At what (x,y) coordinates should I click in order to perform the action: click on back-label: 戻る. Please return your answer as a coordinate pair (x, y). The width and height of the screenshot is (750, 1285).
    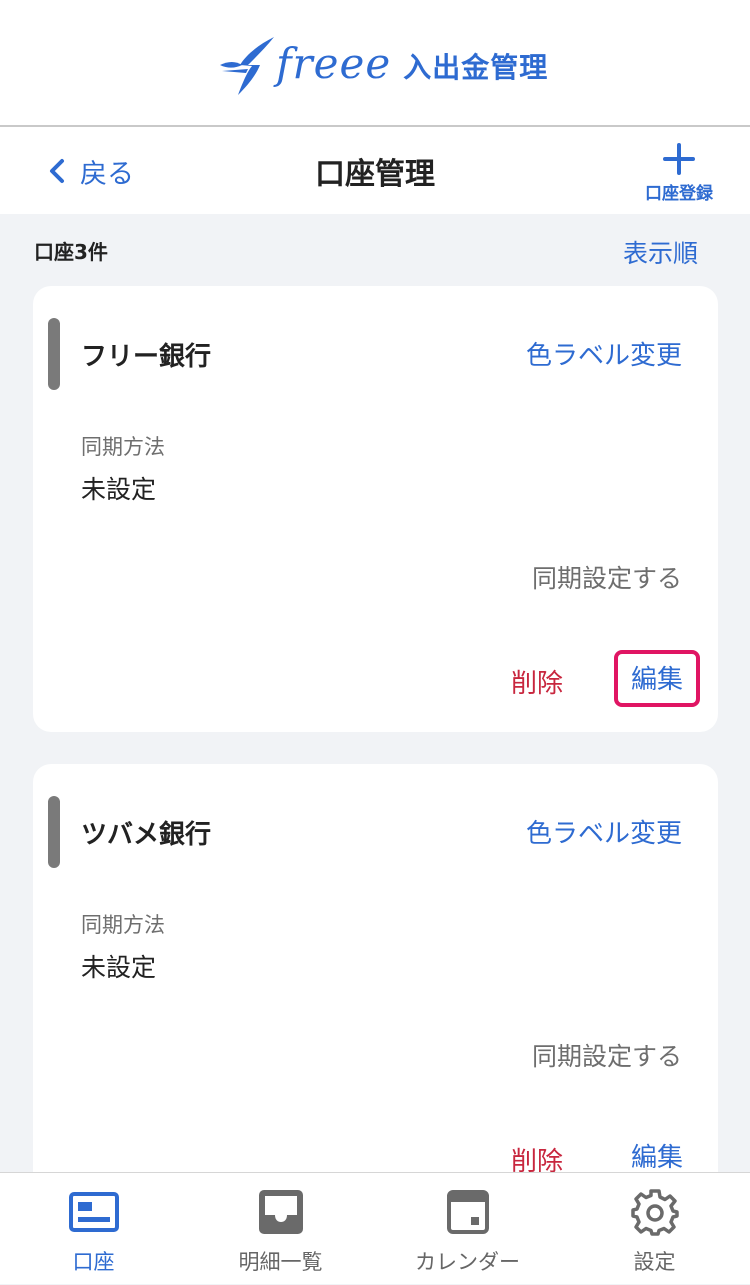
    Looking at the image, I should click on (107, 174).